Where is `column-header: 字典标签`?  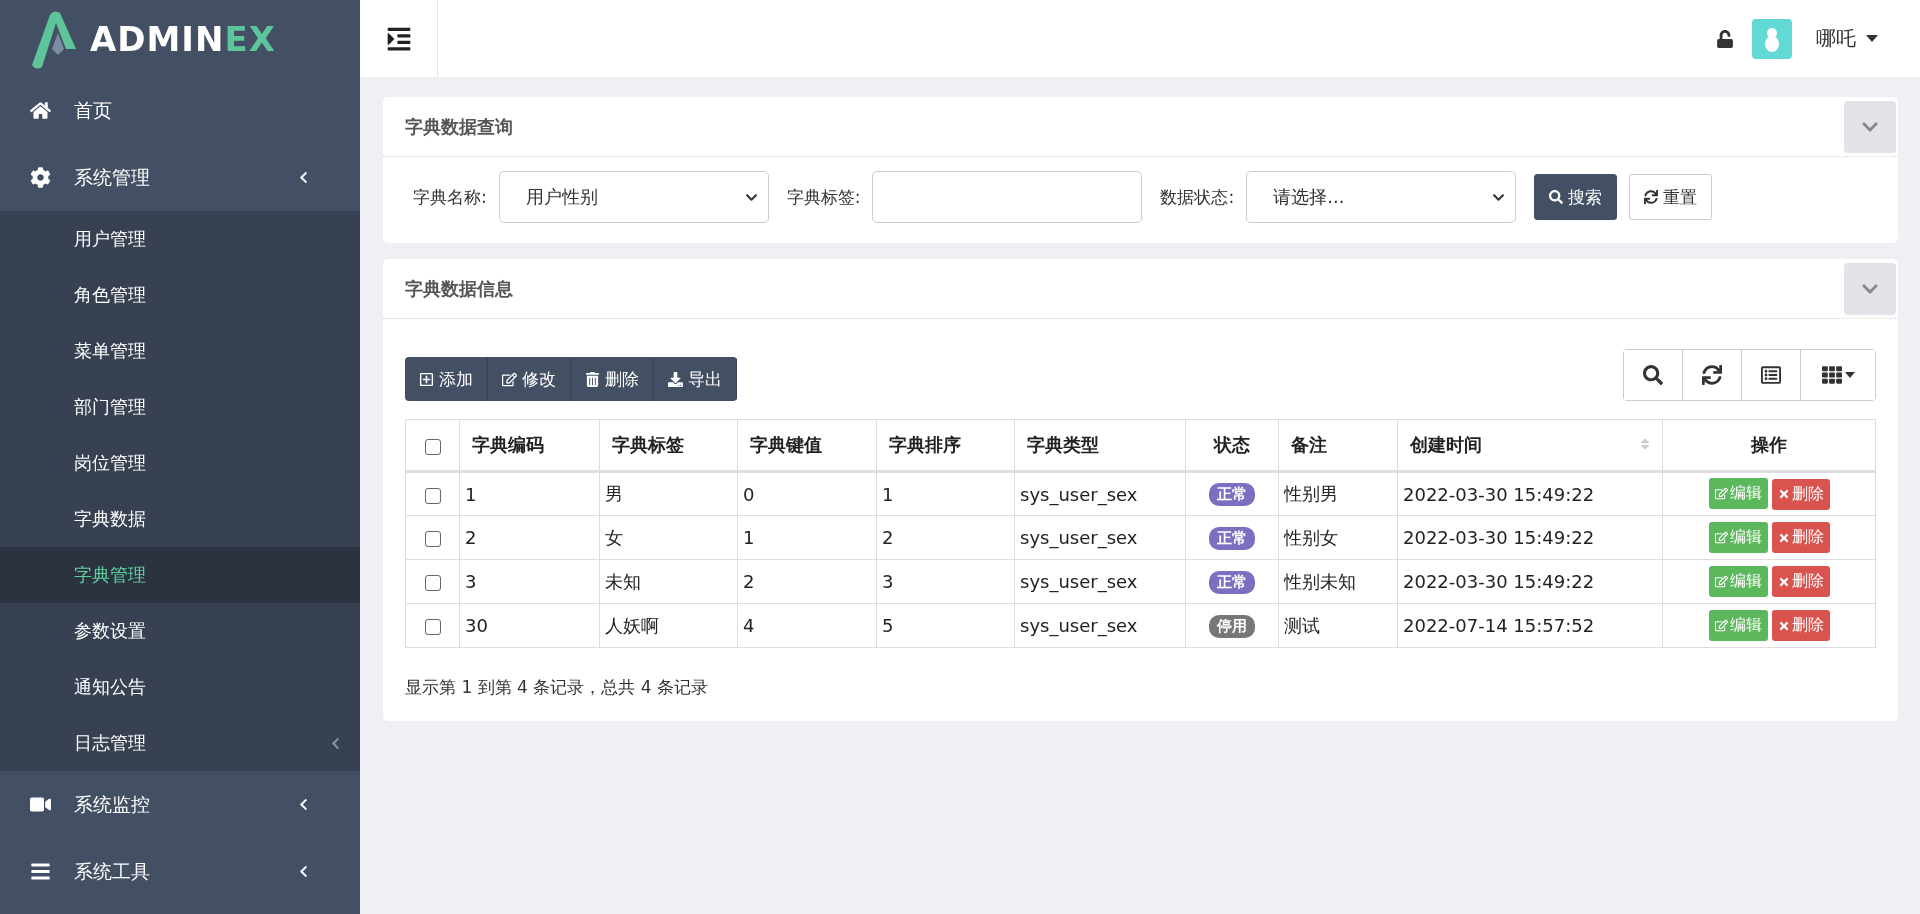
column-header: 字典标签 is located at coordinates (668, 445).